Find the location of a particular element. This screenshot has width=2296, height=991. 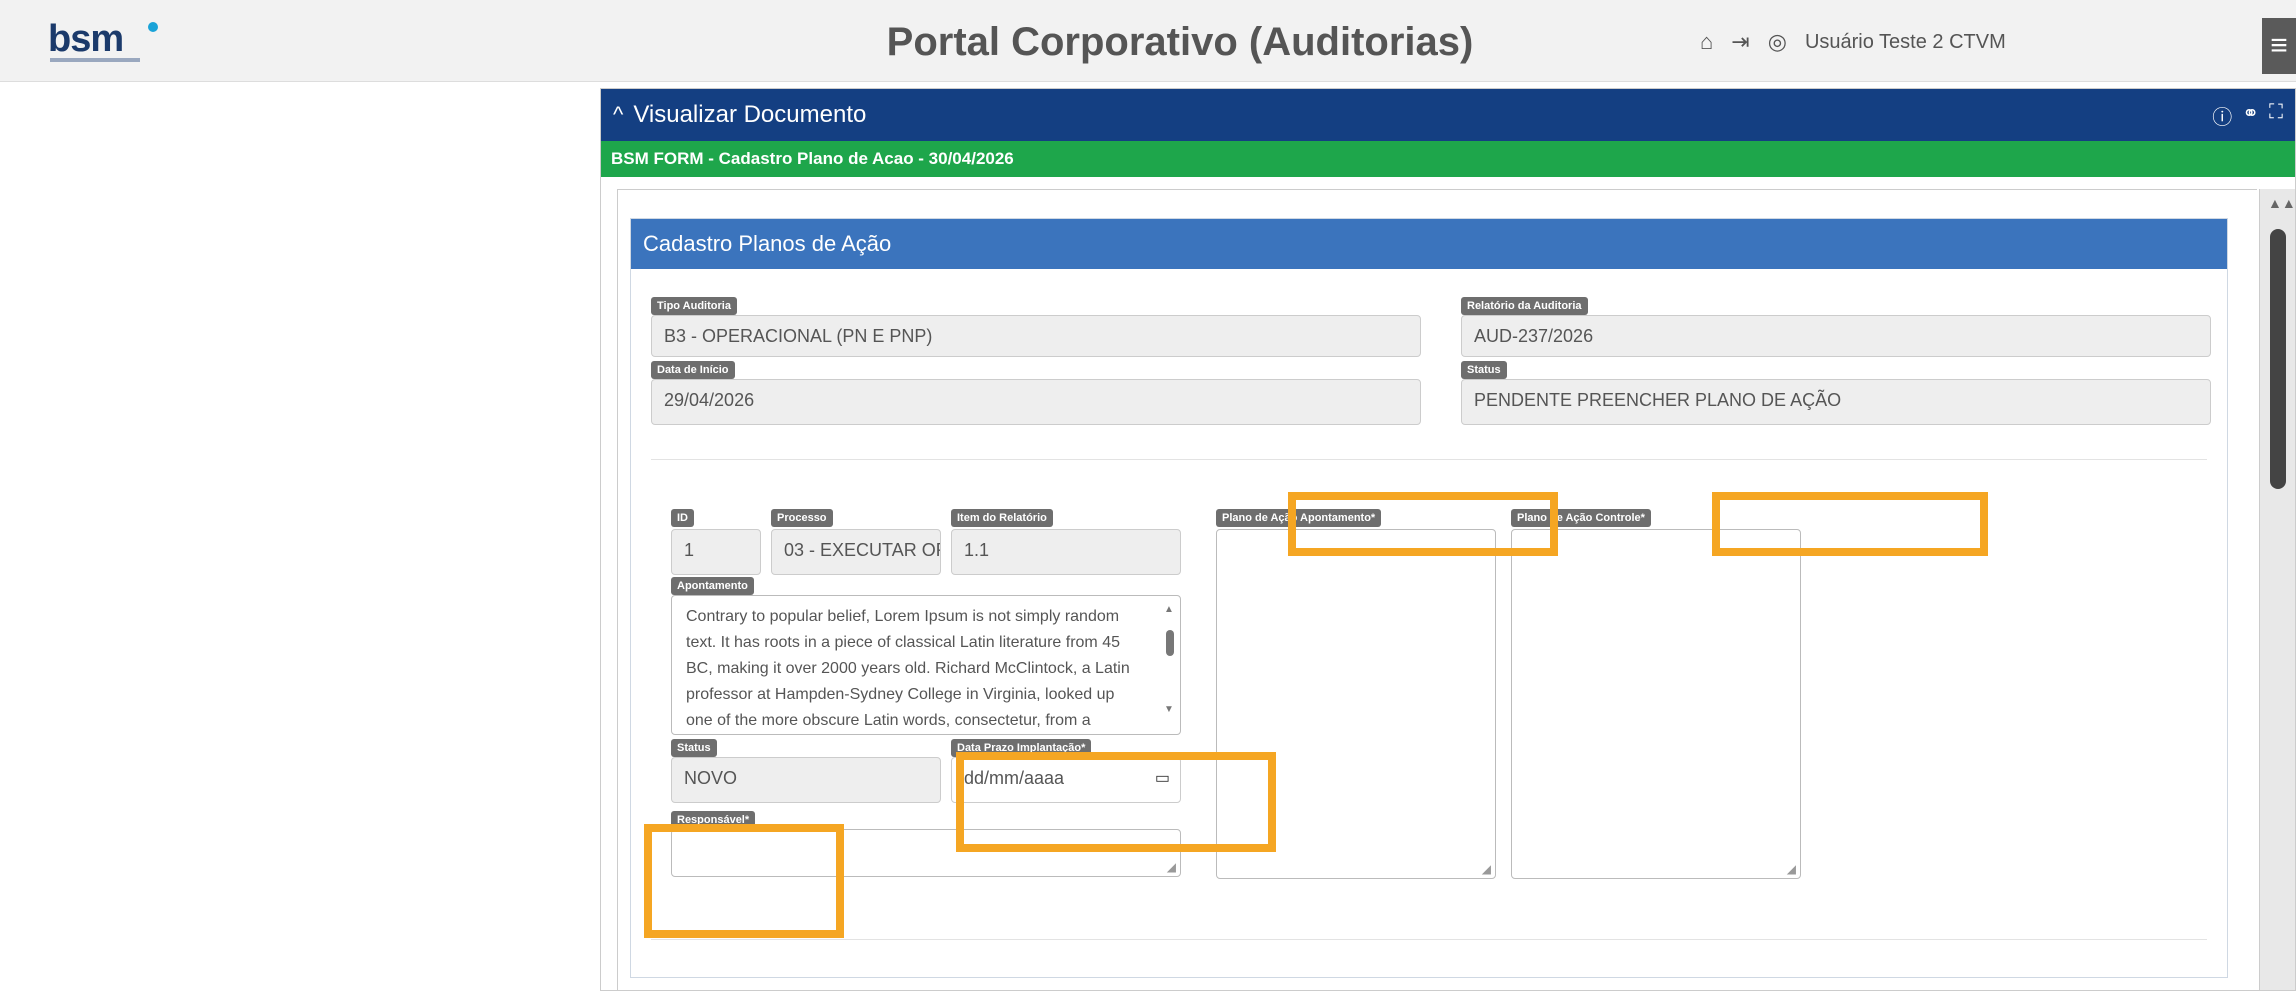

highlight-plano-apontamento is located at coordinates (1423, 524).